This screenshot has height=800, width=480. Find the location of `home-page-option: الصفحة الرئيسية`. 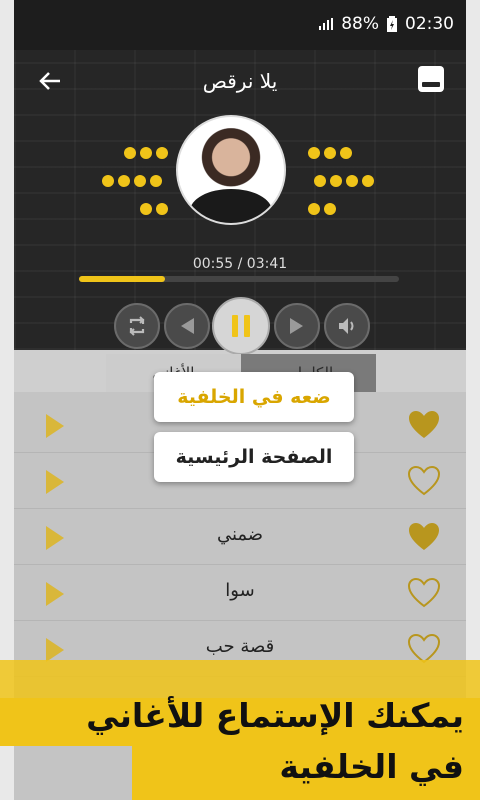

home-page-option: الصفحة الرئيسية is located at coordinates (254, 457).